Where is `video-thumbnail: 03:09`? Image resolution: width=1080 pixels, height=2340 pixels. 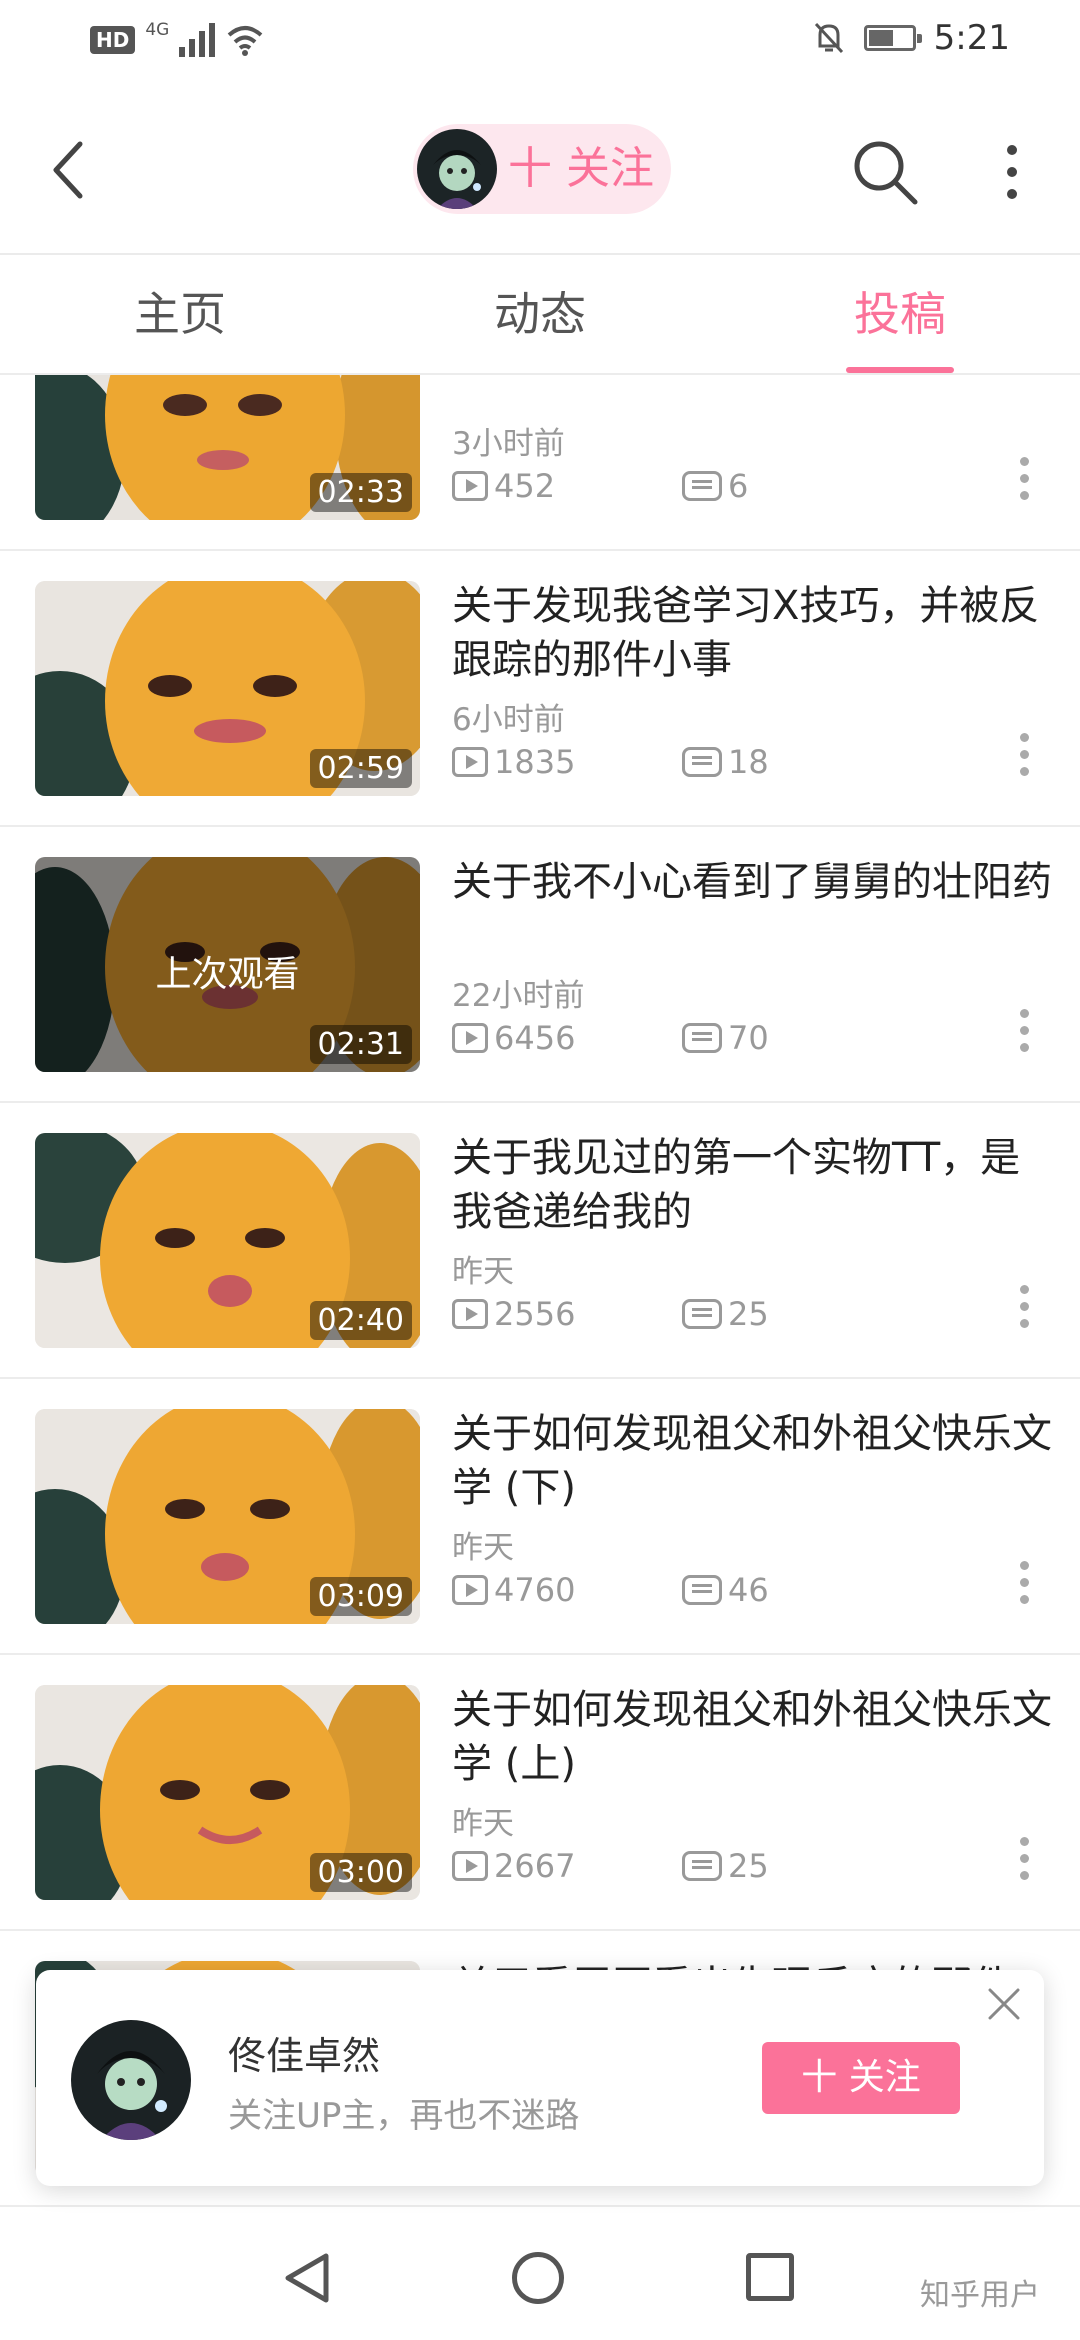
video-thumbnail: 03:09 is located at coordinates (227, 1516).